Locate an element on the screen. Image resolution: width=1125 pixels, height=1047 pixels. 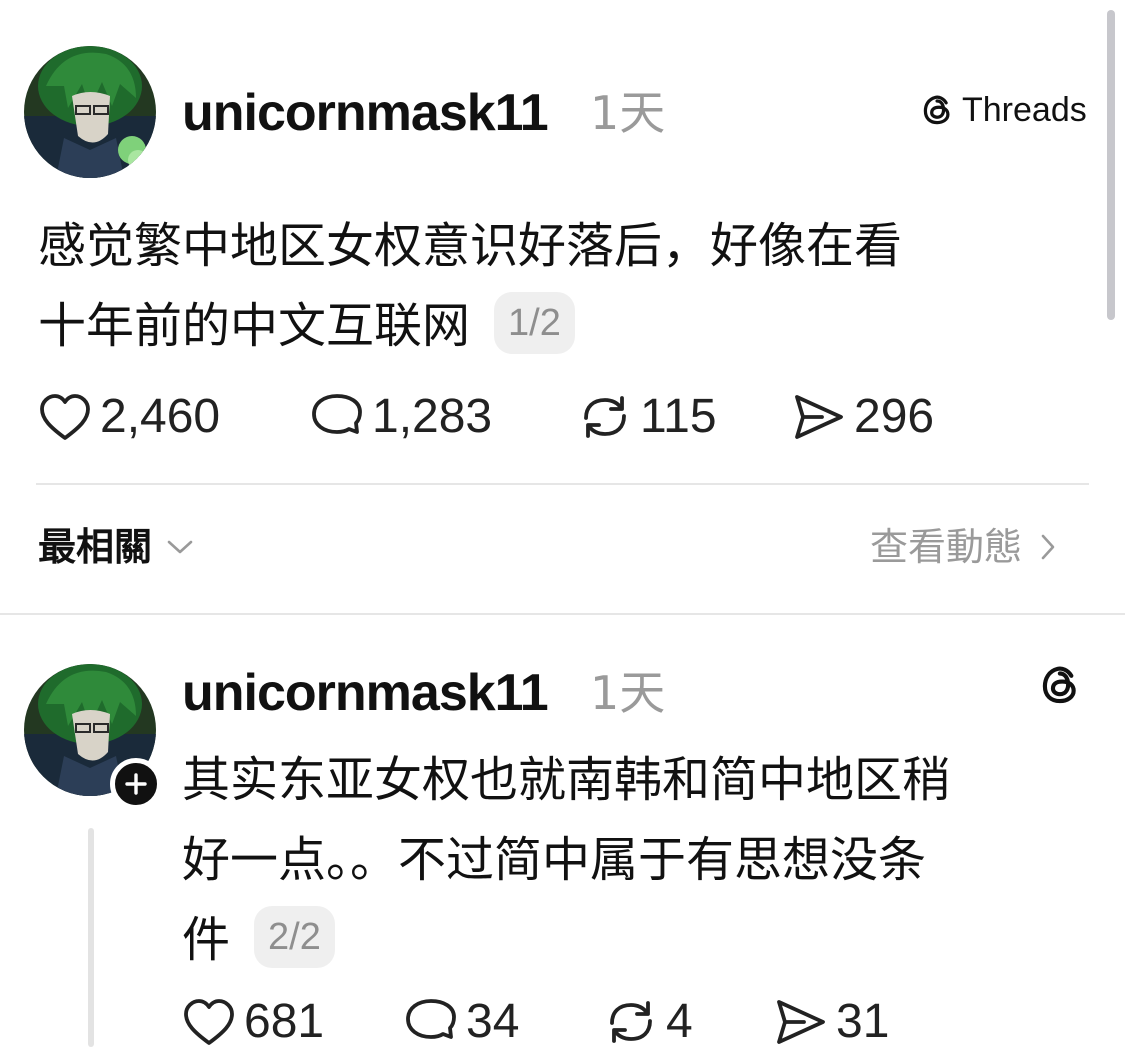
avatar-image is located at coordinates (90, 112).